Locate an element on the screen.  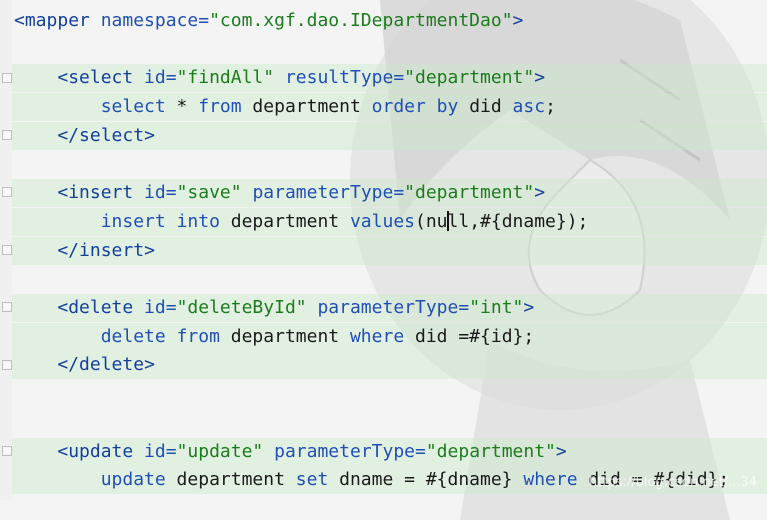
code-token: (nu is located at coordinates (431, 221).